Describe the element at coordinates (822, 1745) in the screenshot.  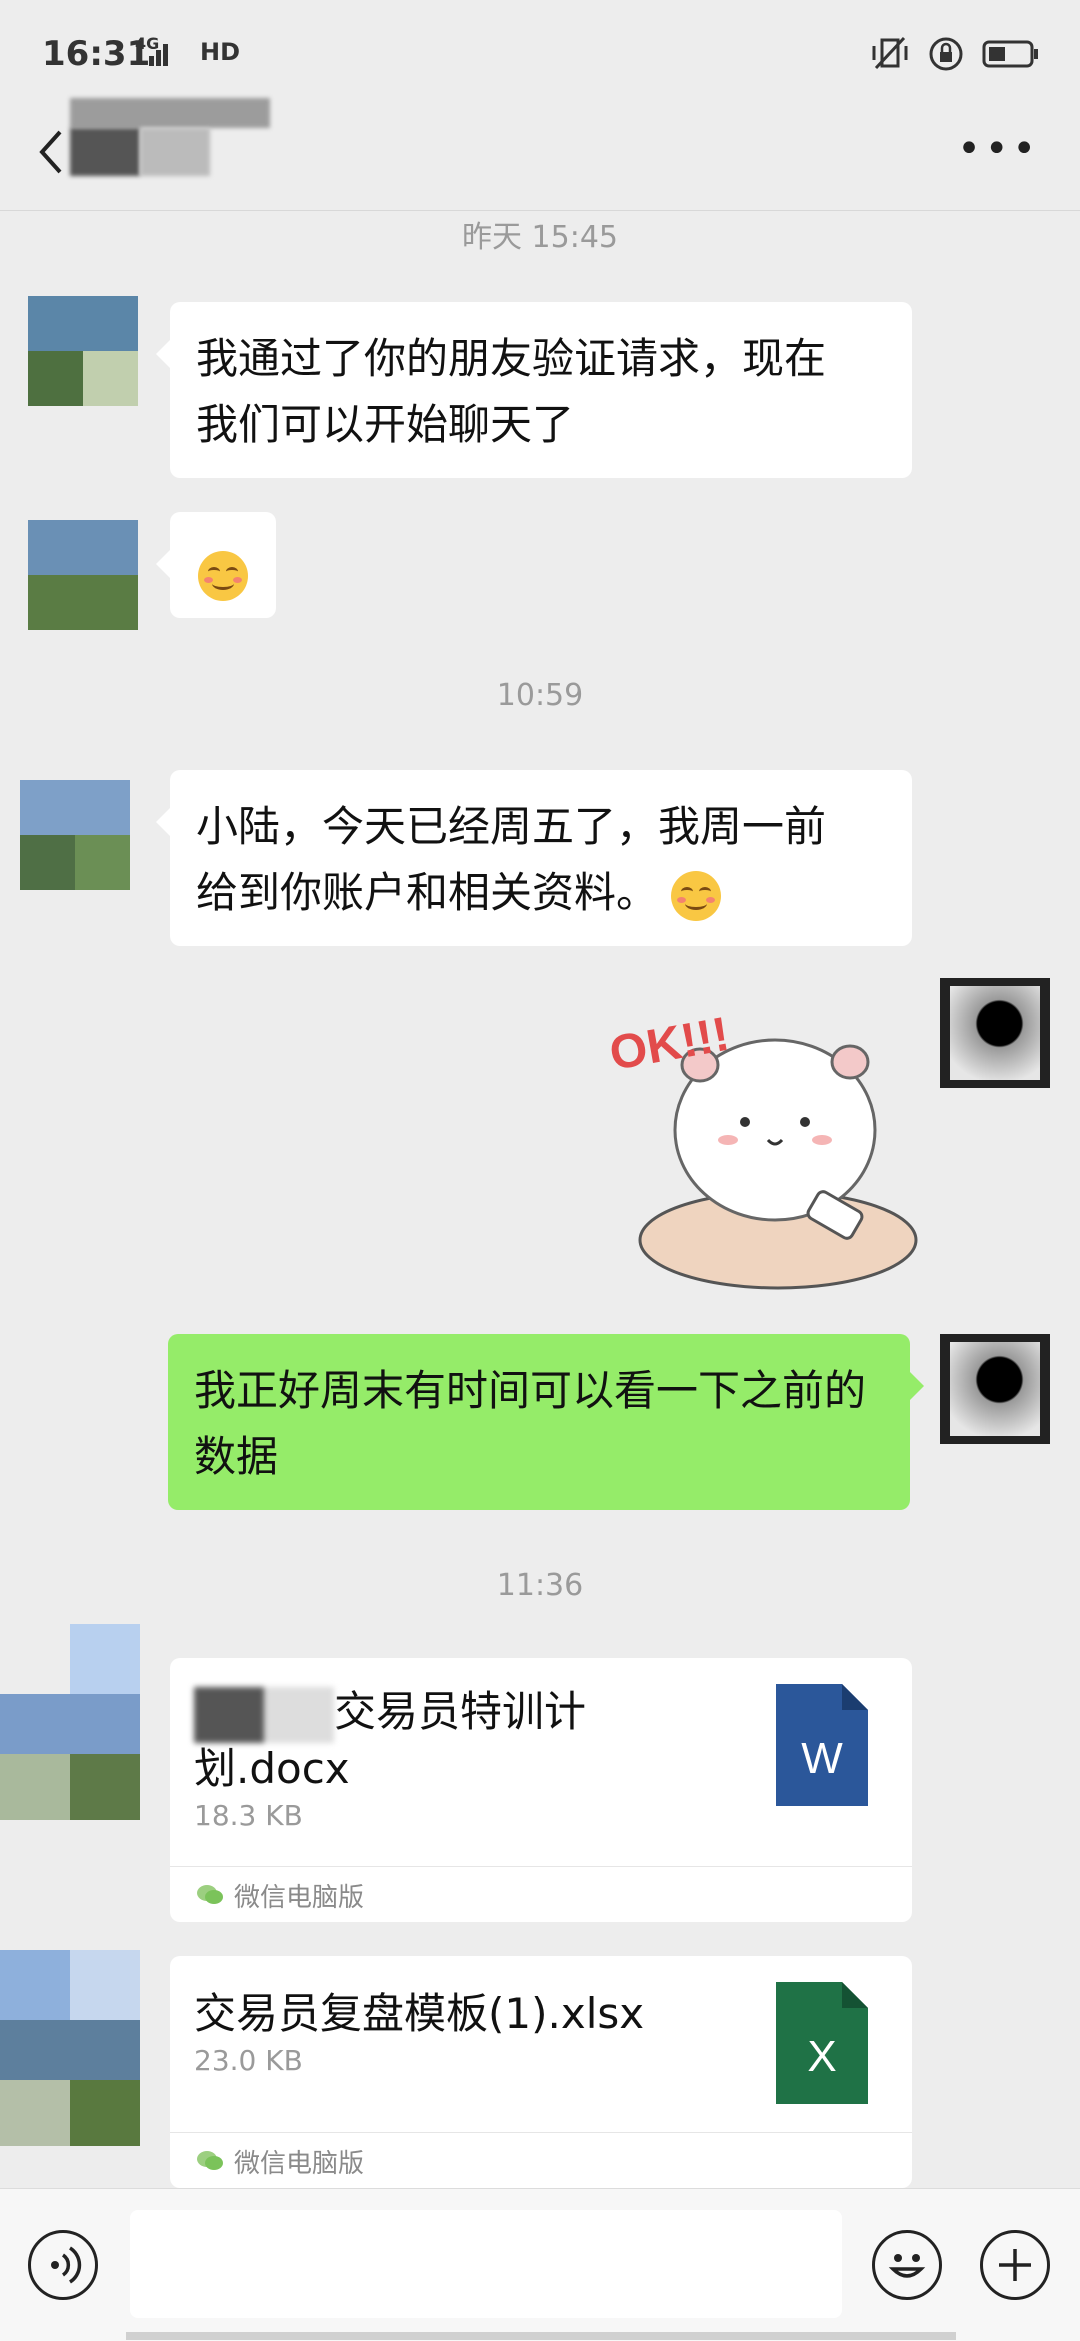
I see `word-file-icon: W` at that location.